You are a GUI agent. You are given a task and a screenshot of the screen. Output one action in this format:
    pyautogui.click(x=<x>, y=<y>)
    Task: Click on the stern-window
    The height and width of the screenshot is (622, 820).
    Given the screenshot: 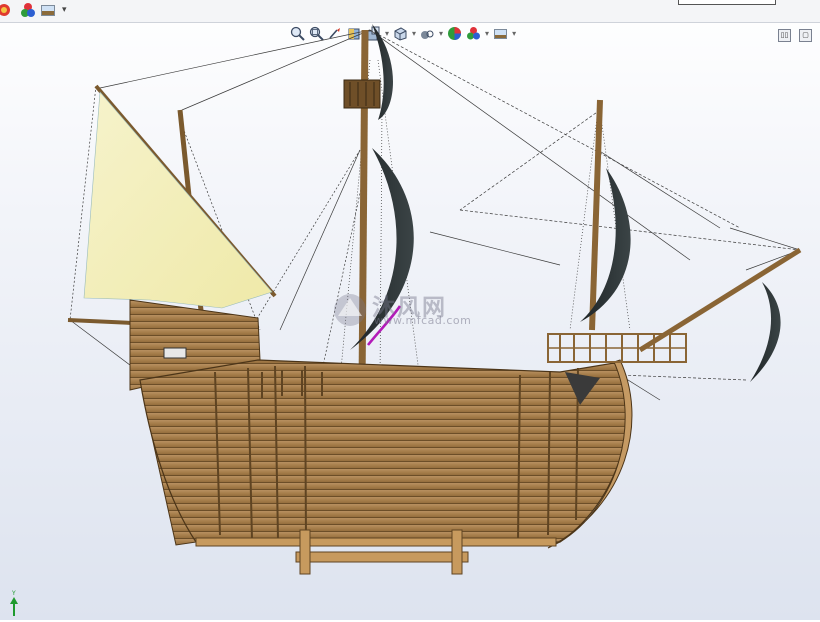 What is the action you would take?
    pyautogui.click(x=175, y=353)
    